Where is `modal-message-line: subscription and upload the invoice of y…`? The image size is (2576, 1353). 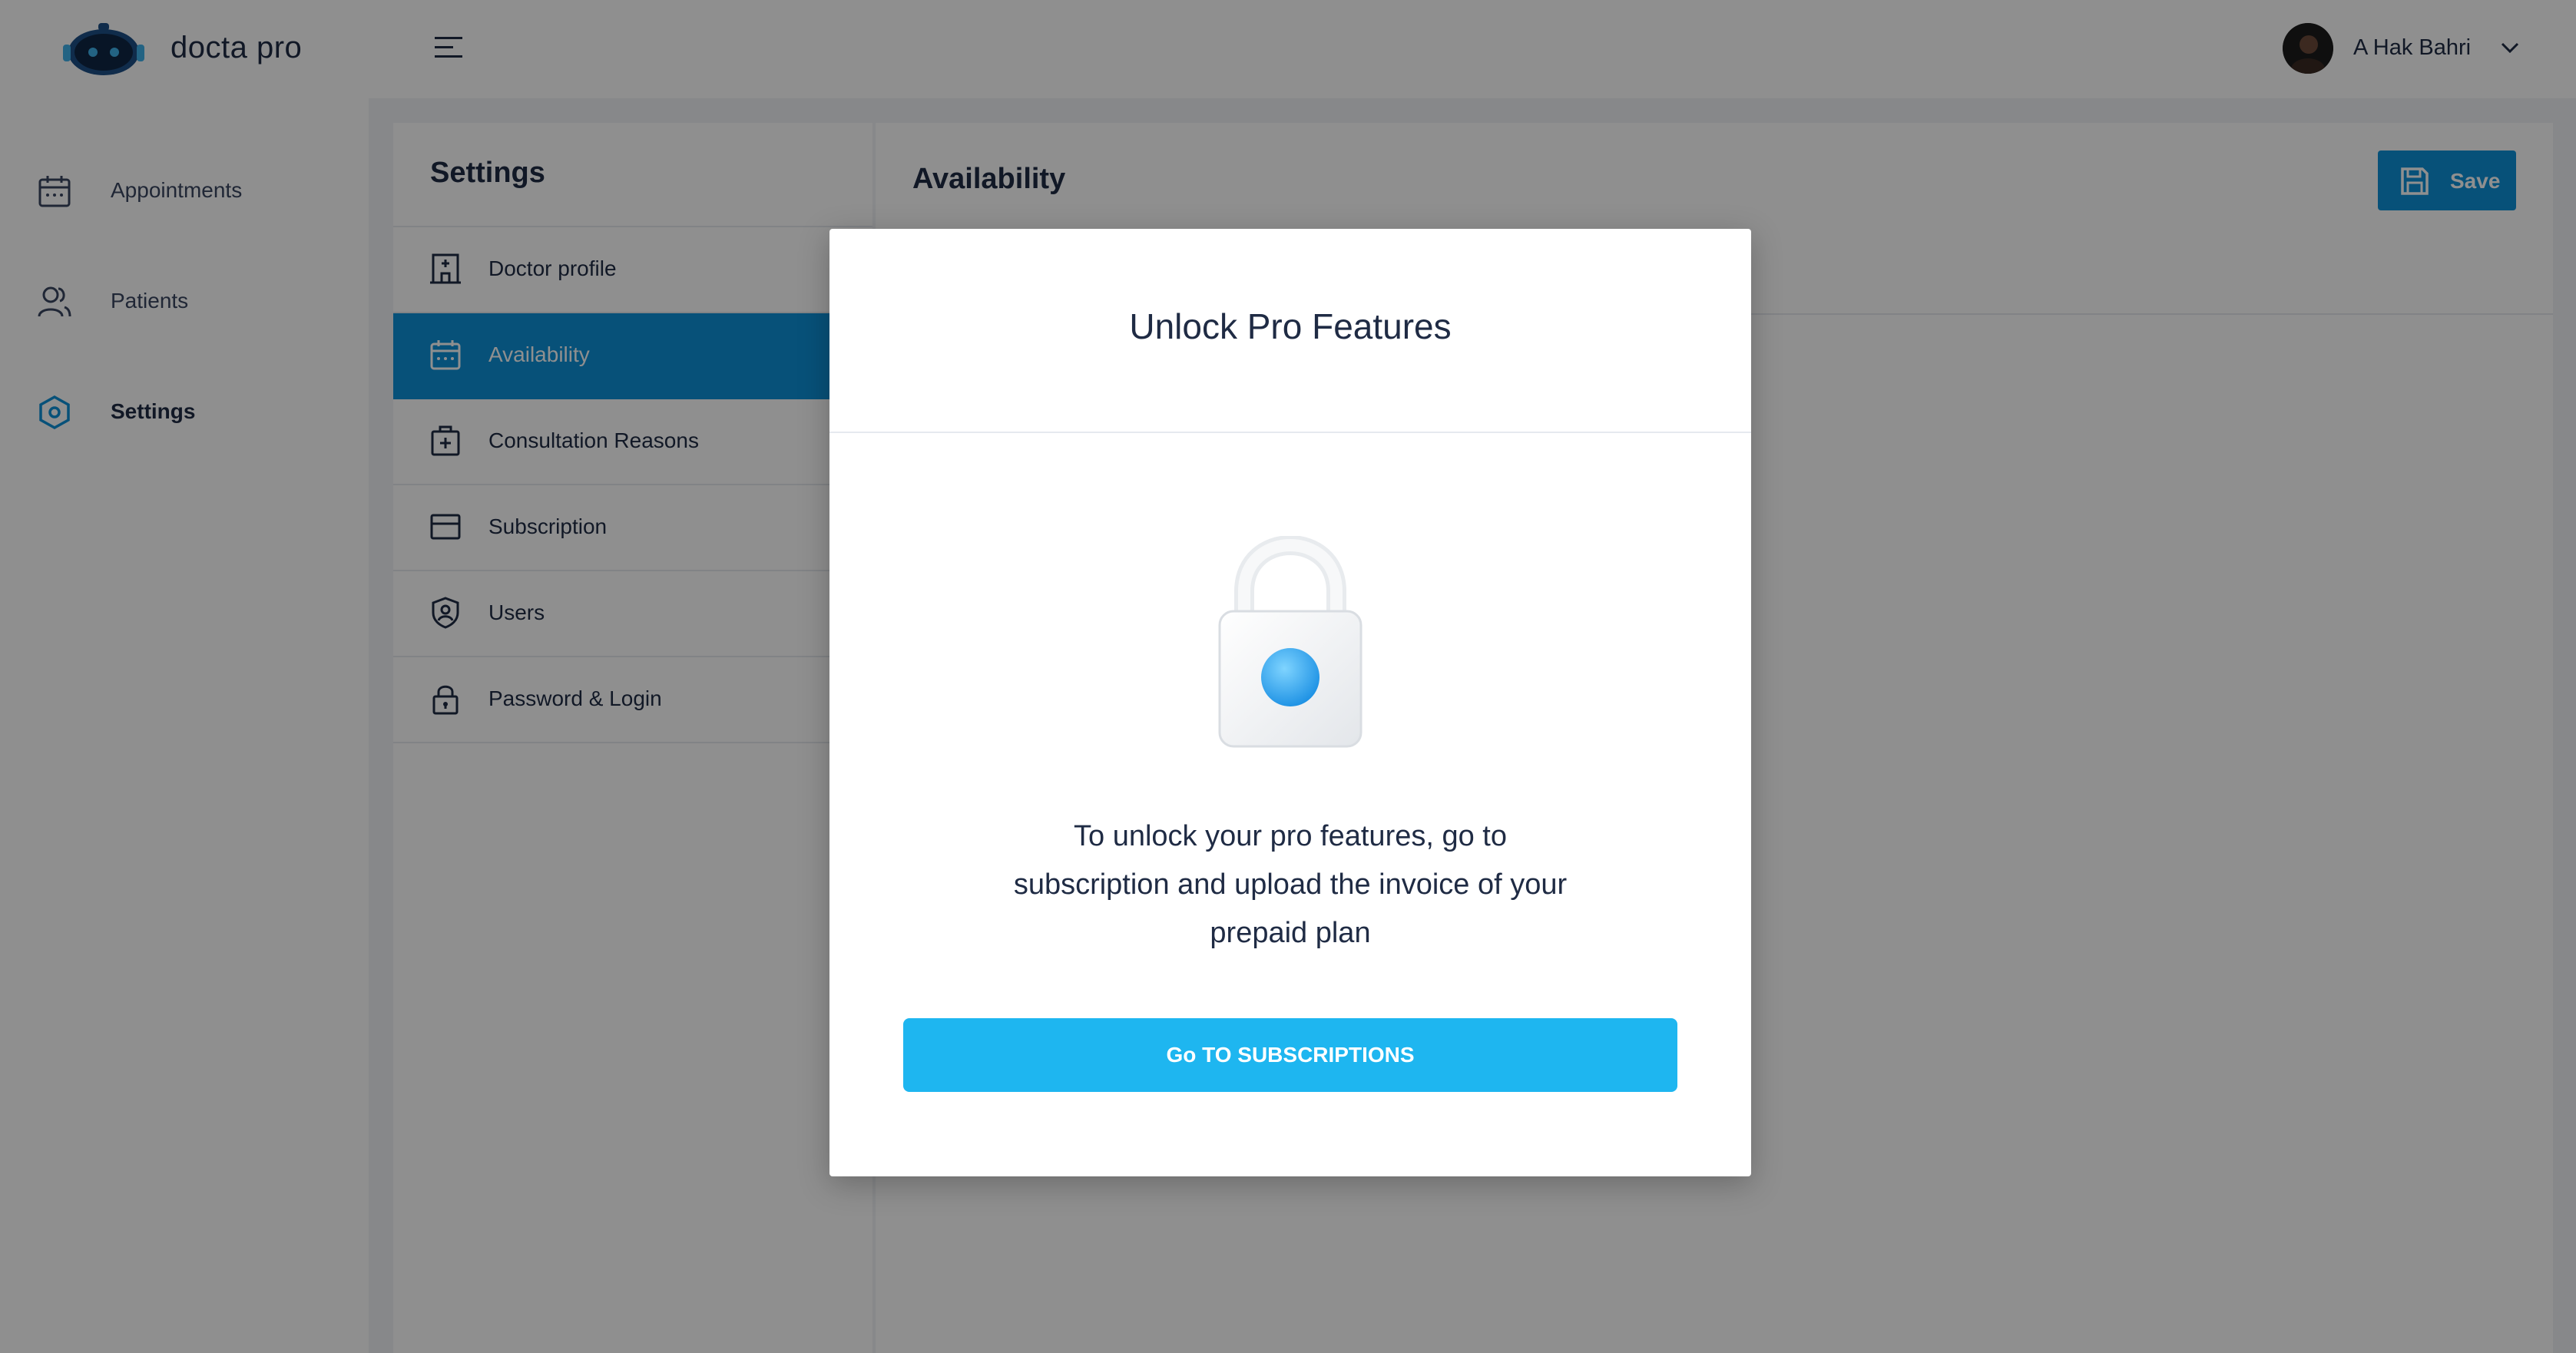 modal-message-line: subscription and upload the invoice of y… is located at coordinates (1290, 884).